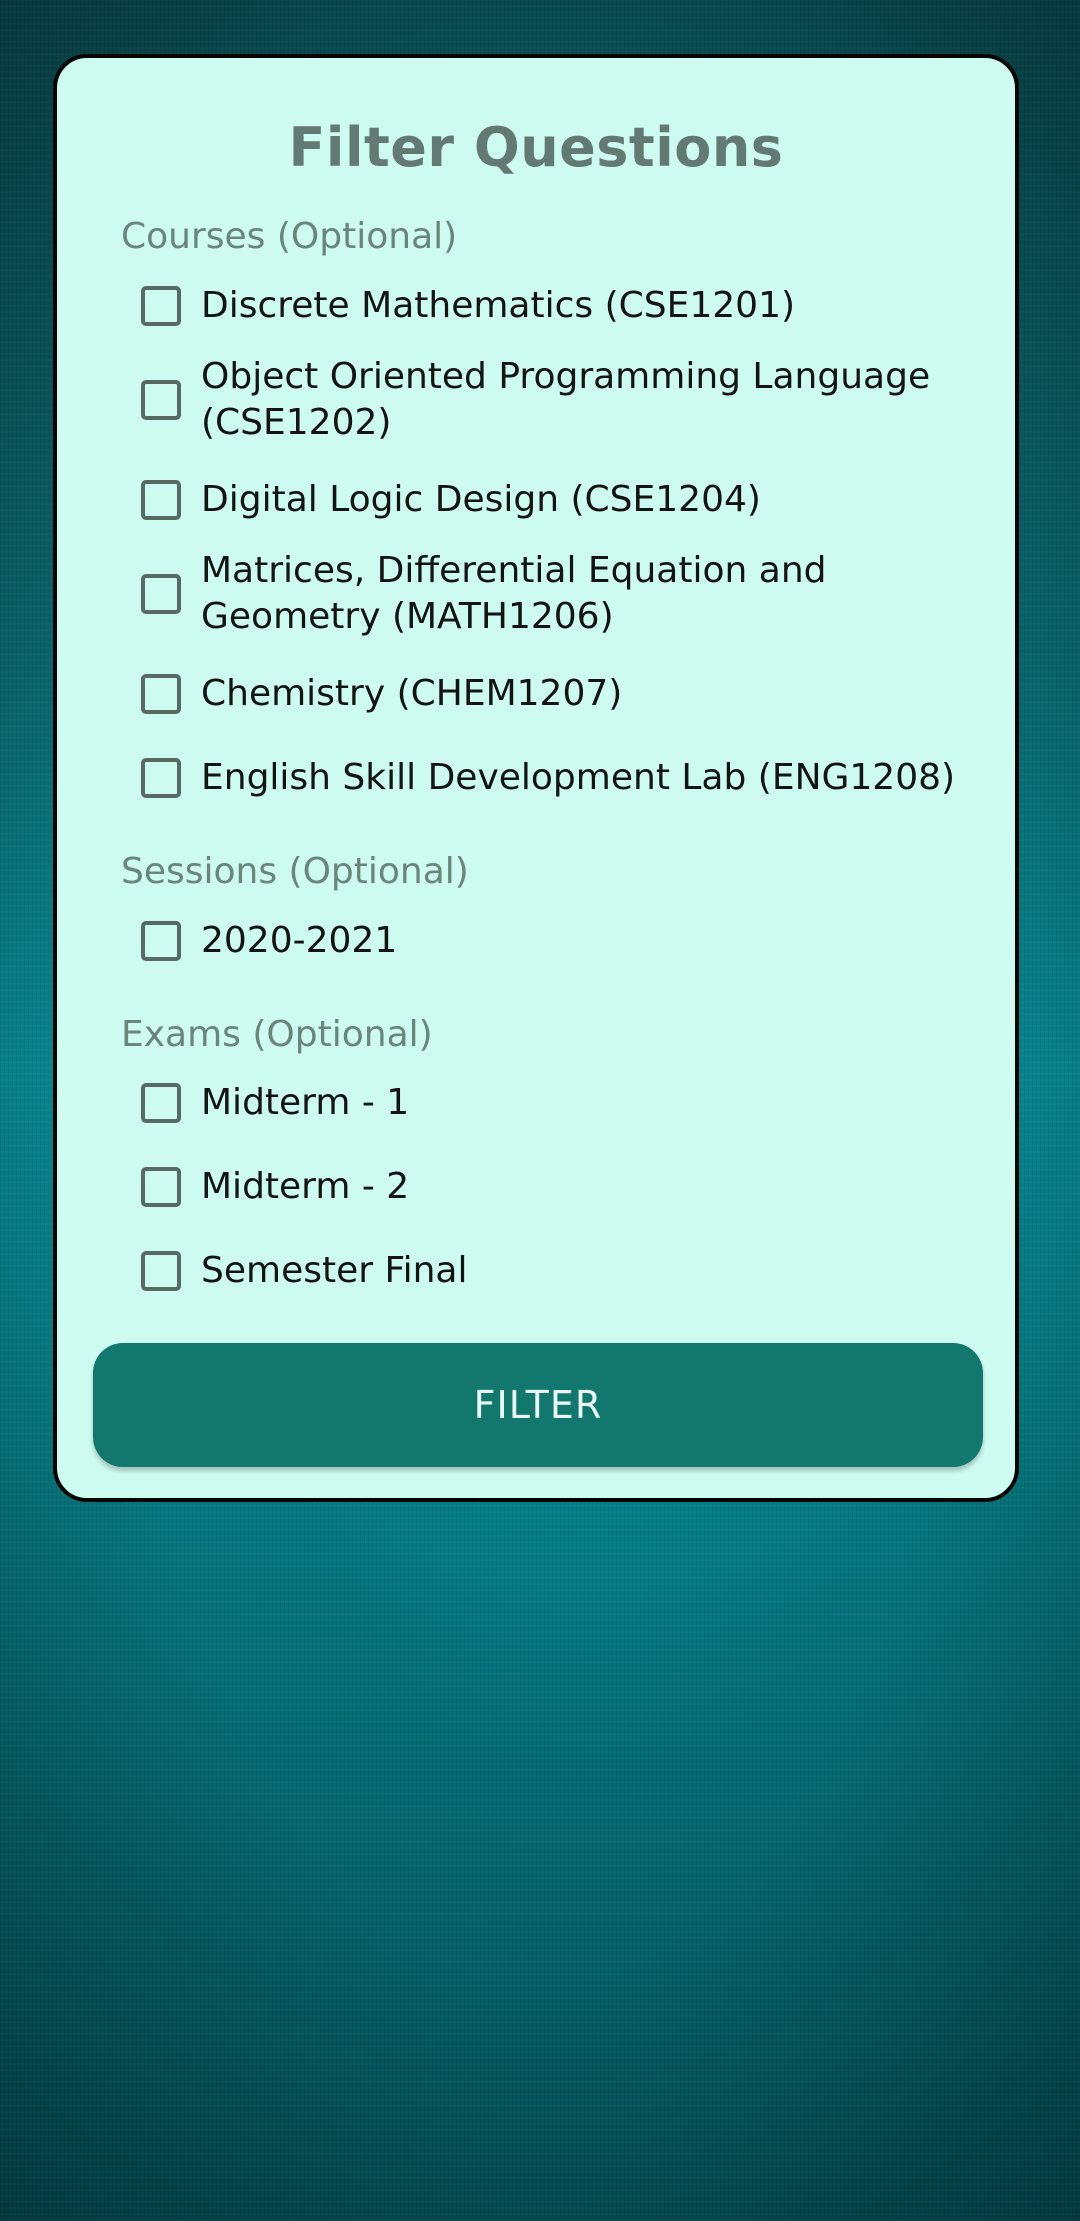 This screenshot has height=2221, width=1080. What do you see at coordinates (334, 1270) in the screenshot?
I see `option-label: Semester Final` at bounding box center [334, 1270].